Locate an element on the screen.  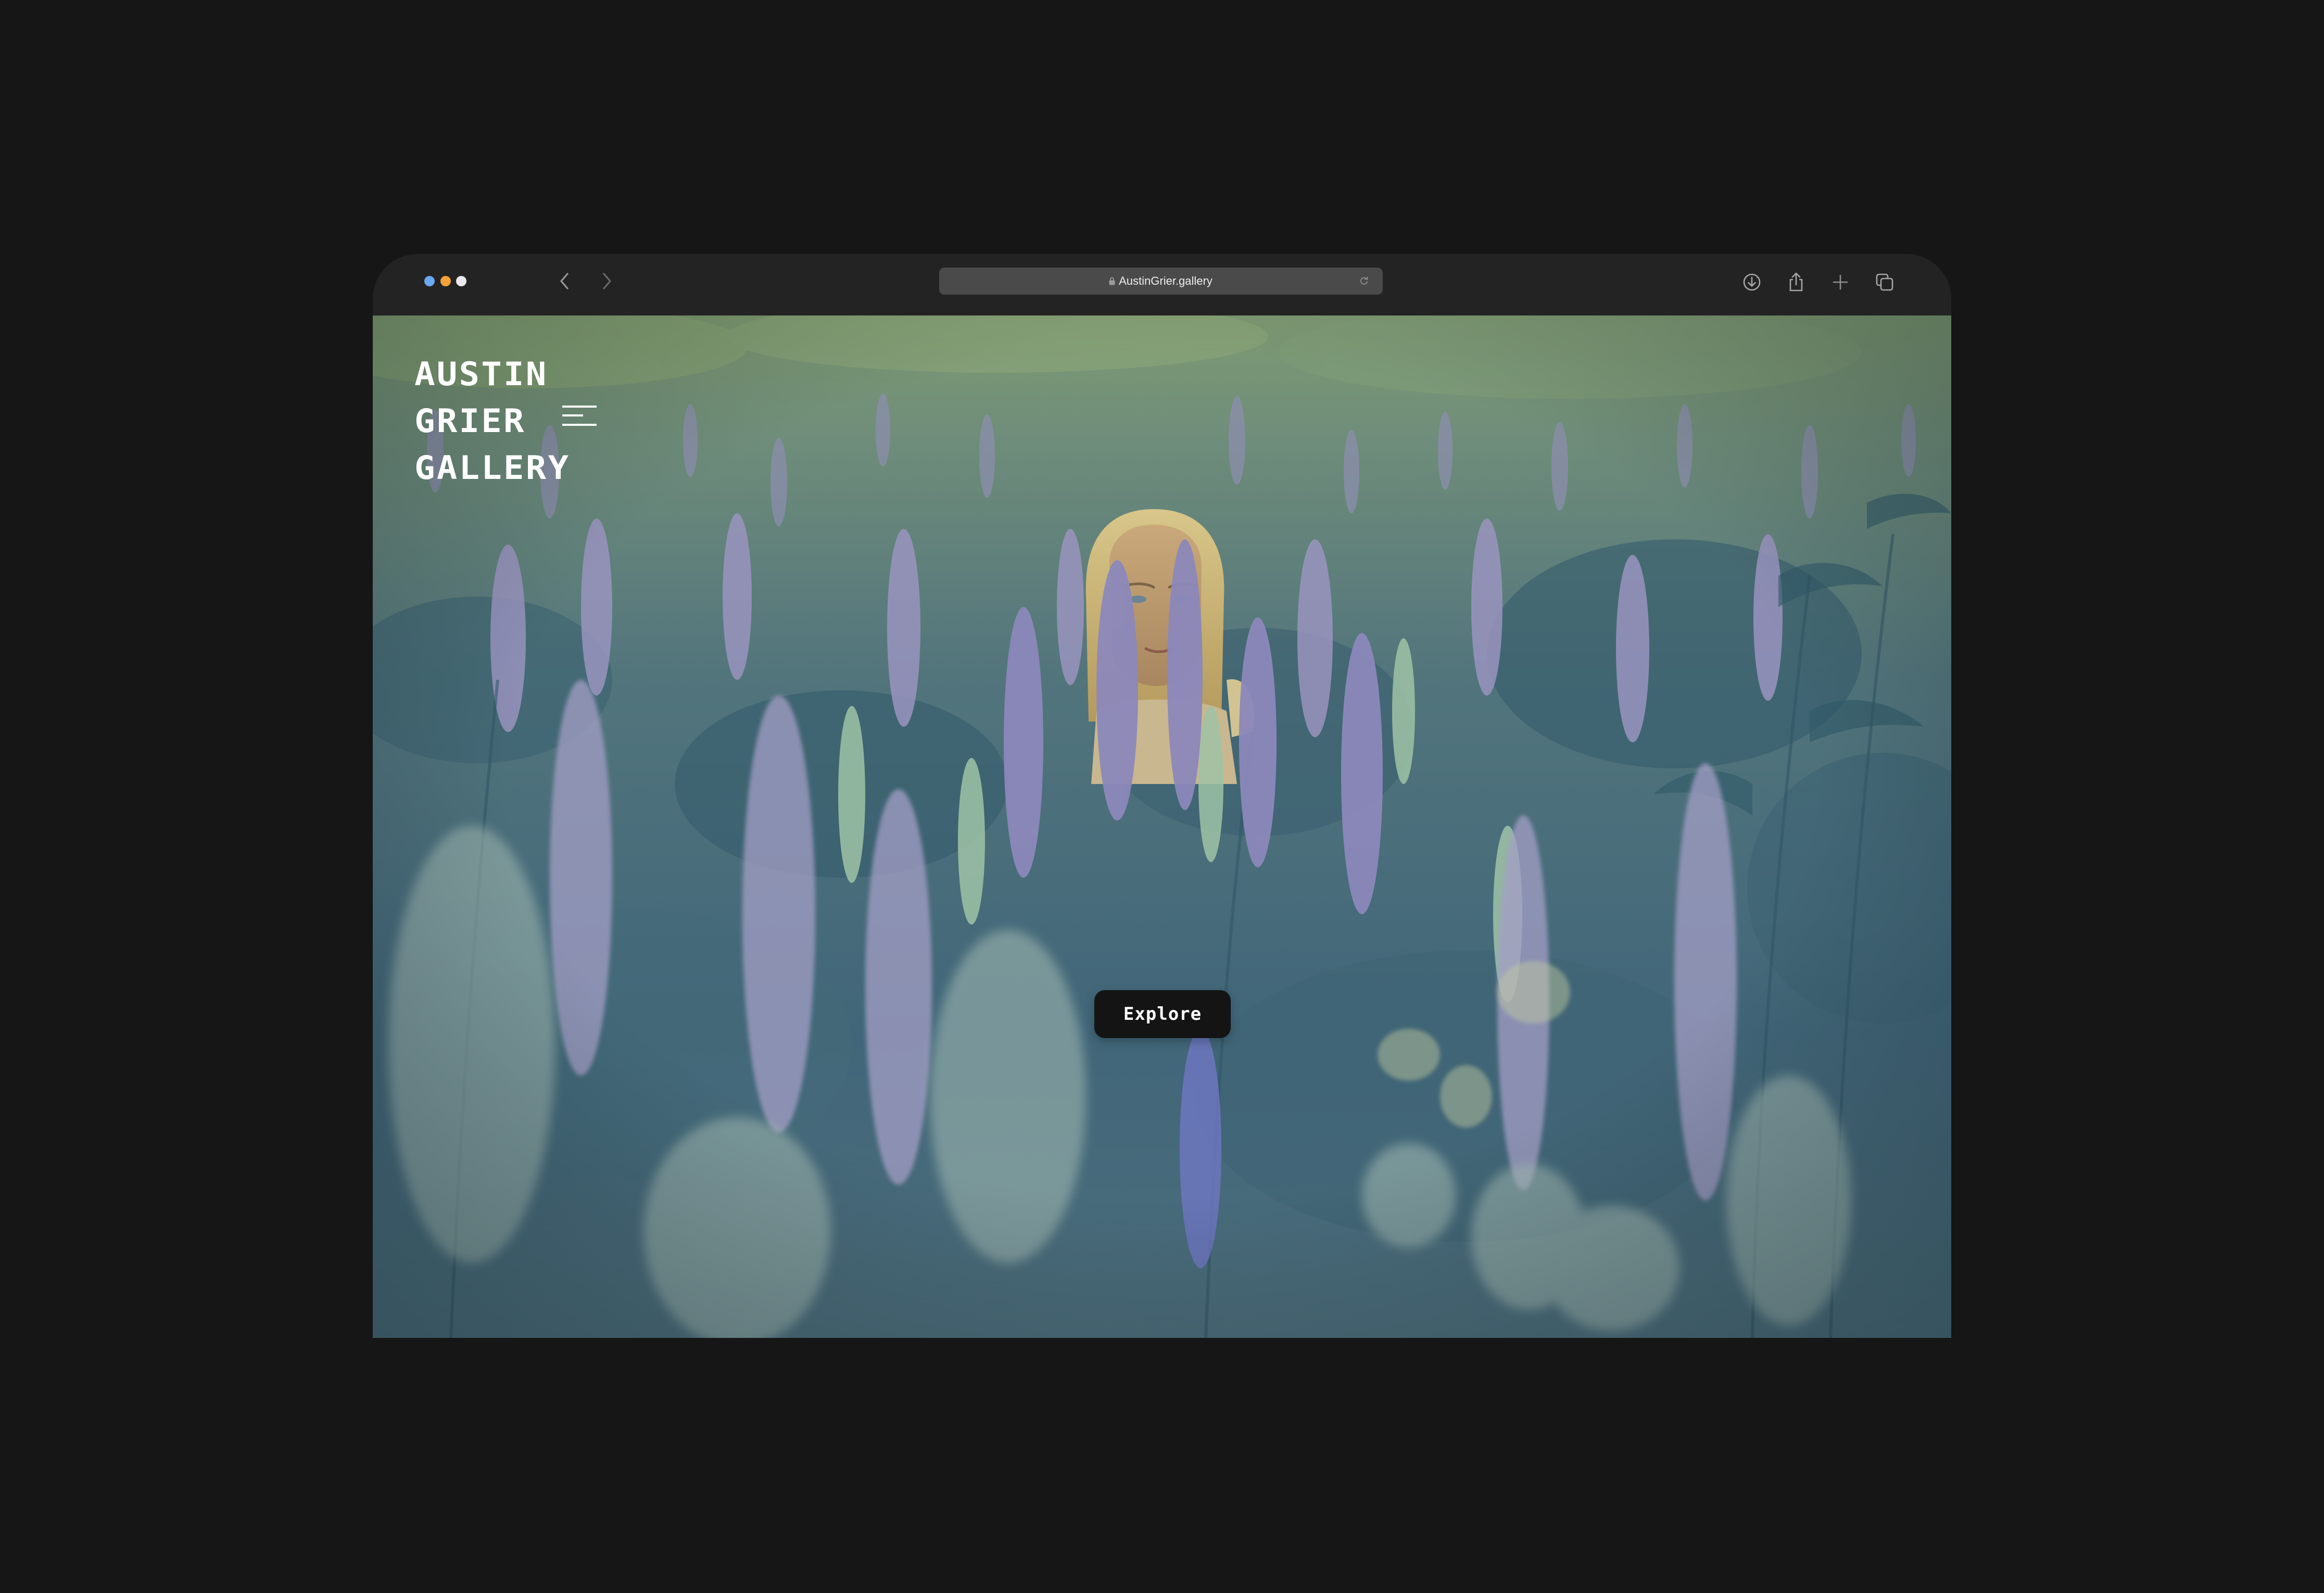
chevron-left-icon is located at coordinates (564, 281).